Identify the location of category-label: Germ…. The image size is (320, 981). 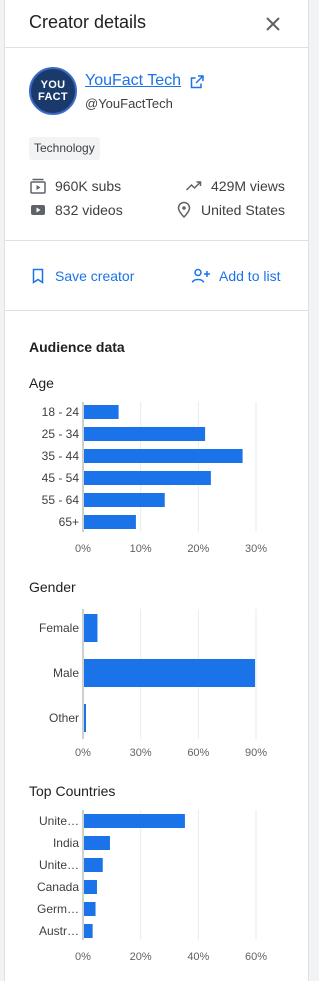
(58, 909).